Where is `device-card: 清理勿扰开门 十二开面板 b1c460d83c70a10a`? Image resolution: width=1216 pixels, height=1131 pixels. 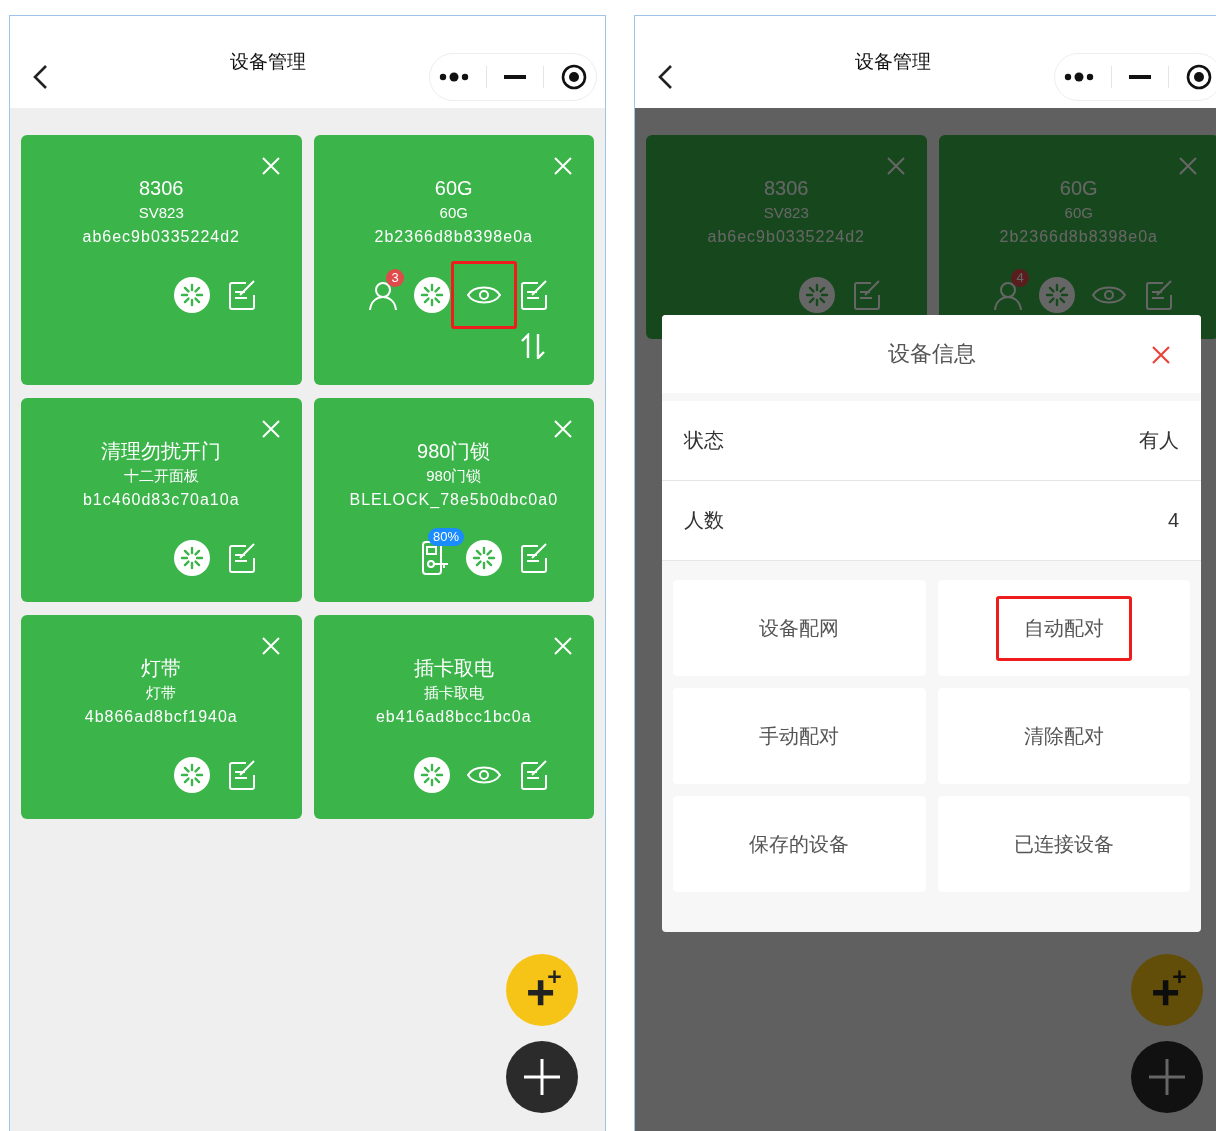 device-card: 清理勿扰开门 十二开面板 b1c460d83c70a10a is located at coordinates (161, 500).